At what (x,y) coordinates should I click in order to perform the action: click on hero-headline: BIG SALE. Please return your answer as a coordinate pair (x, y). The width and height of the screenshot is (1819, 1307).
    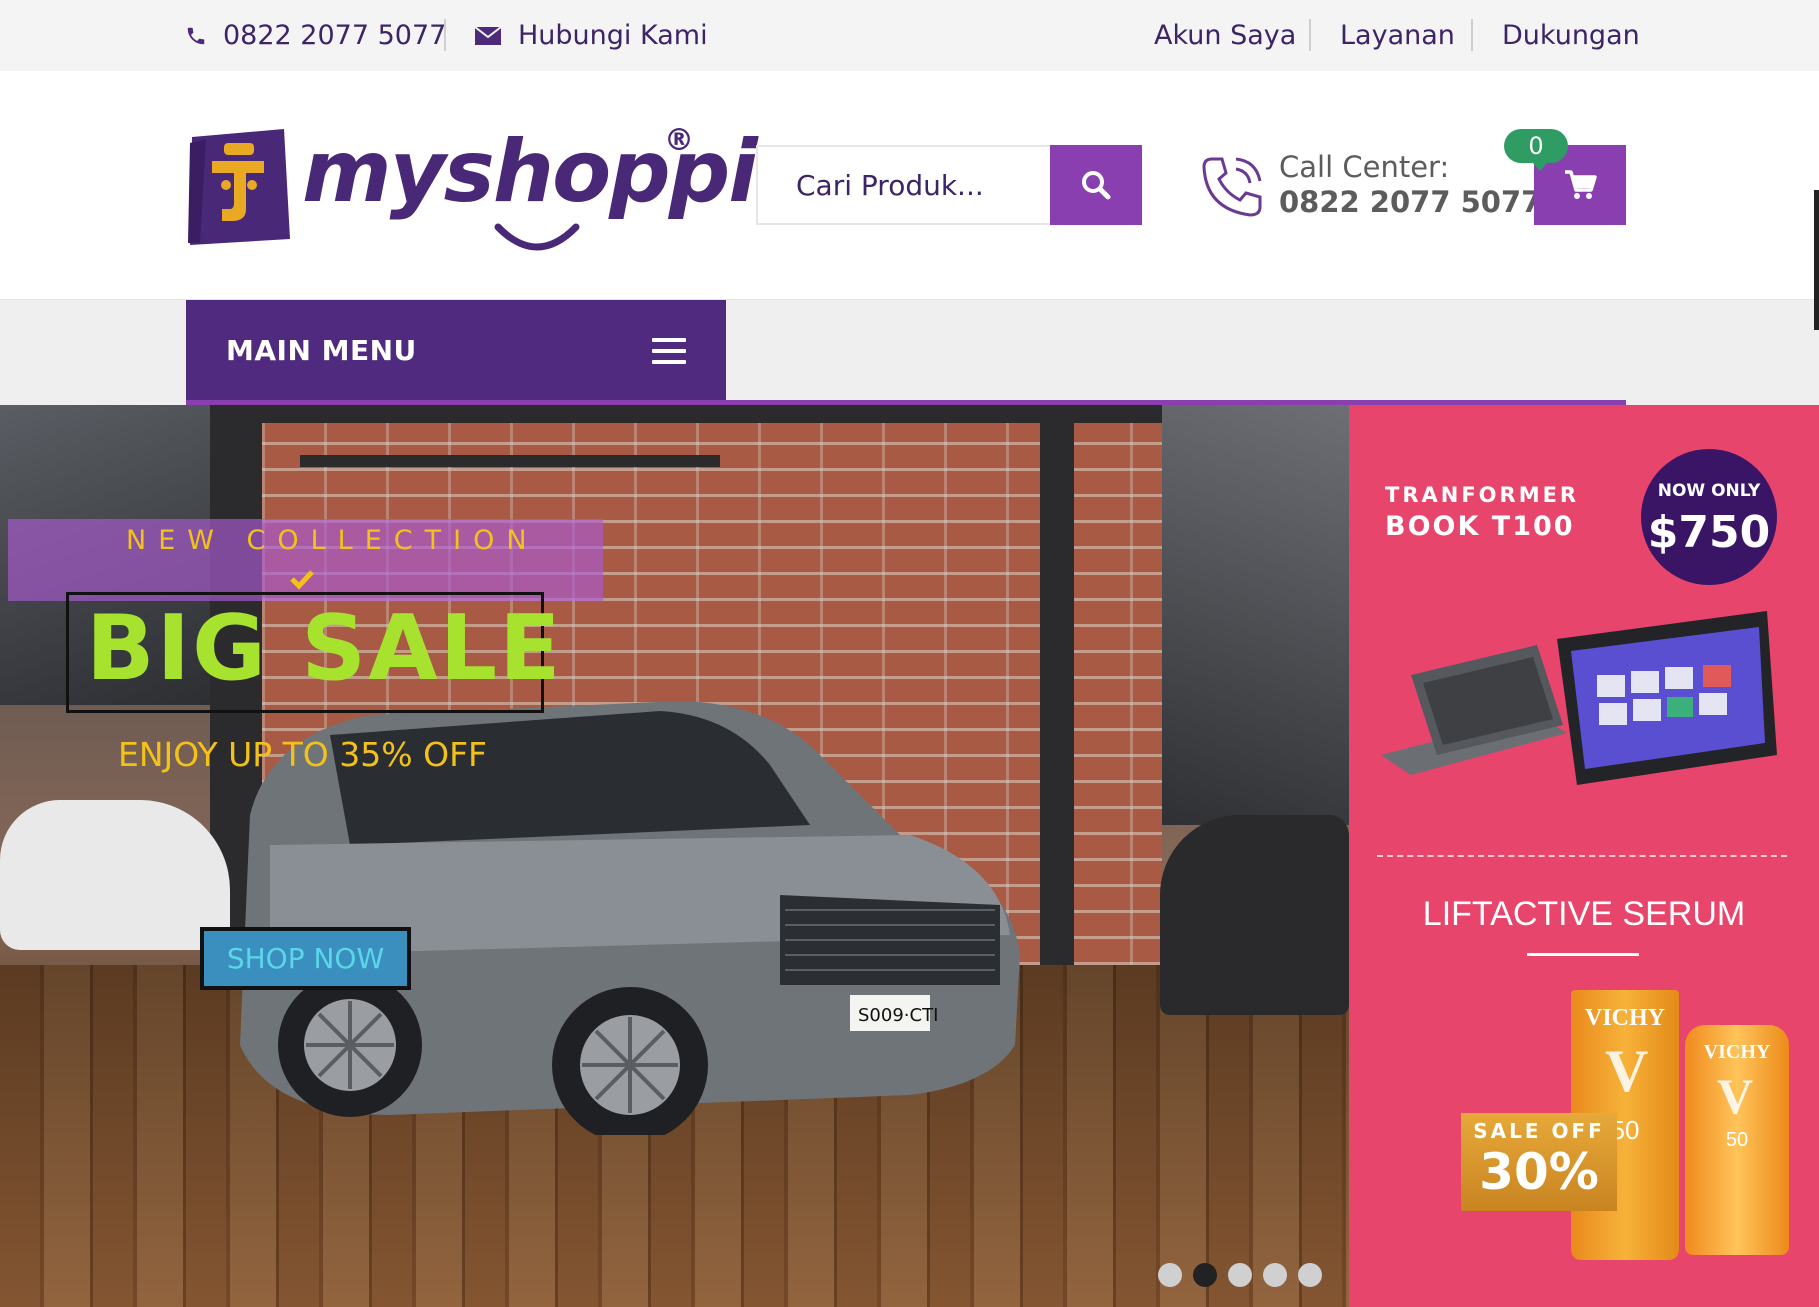
    Looking at the image, I should click on (324, 648).